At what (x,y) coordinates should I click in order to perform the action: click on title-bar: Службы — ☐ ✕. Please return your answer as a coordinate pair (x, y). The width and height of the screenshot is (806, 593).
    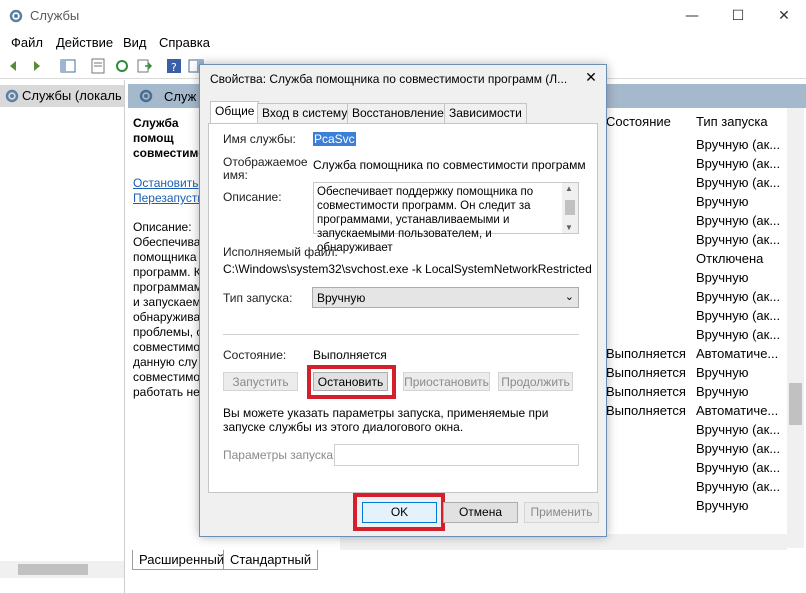
    Looking at the image, I should click on (403, 16).